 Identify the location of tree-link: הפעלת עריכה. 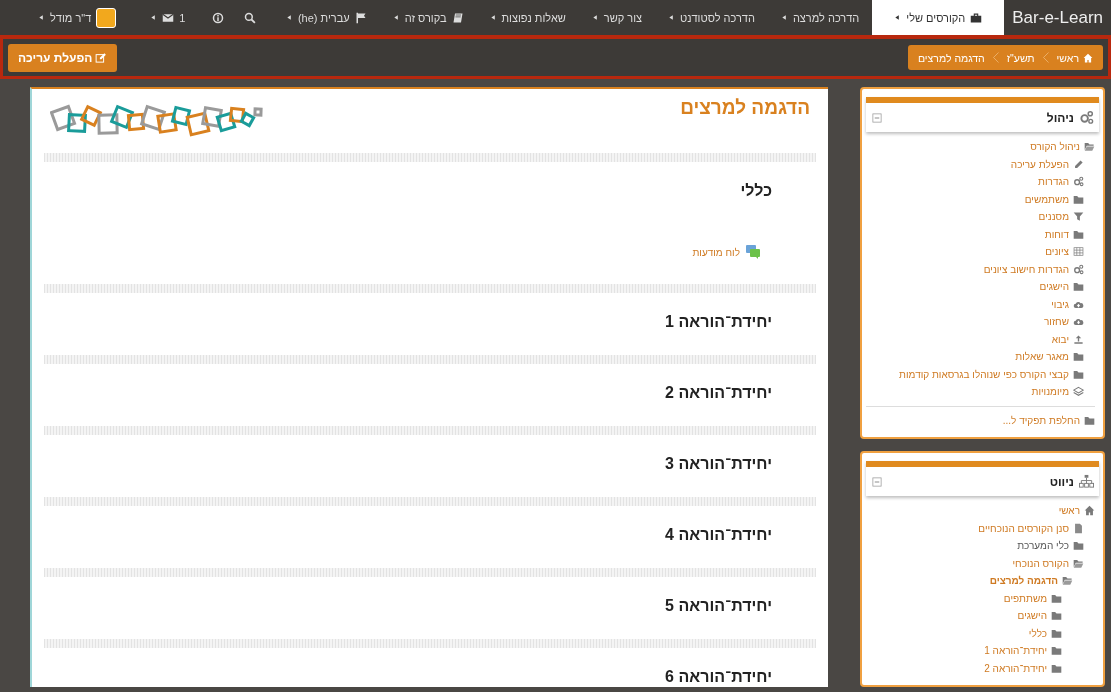
(1039, 164).